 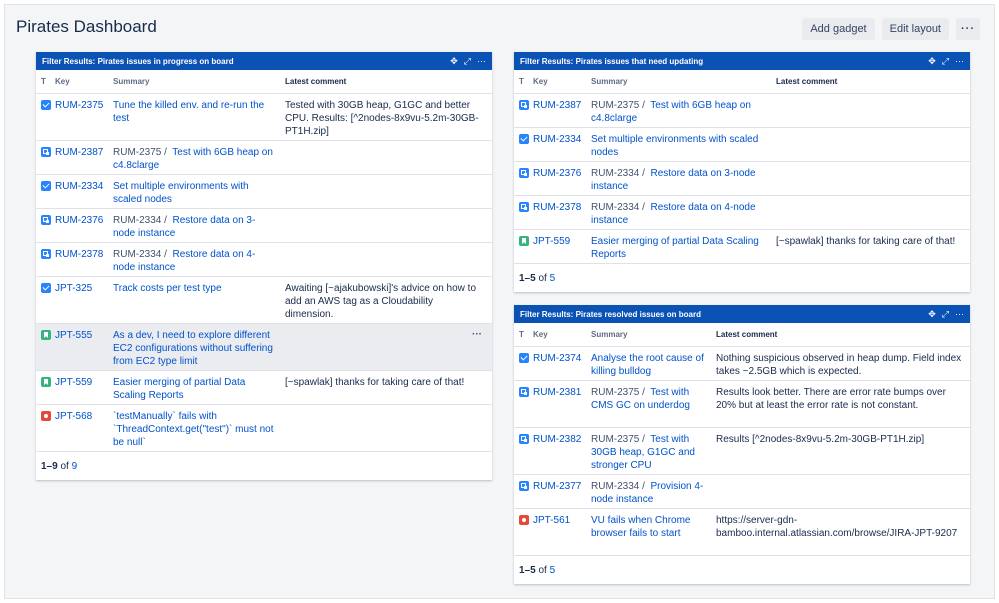 What do you see at coordinates (167, 288) in the screenshot?
I see `summary-link: Track costs per test type` at bounding box center [167, 288].